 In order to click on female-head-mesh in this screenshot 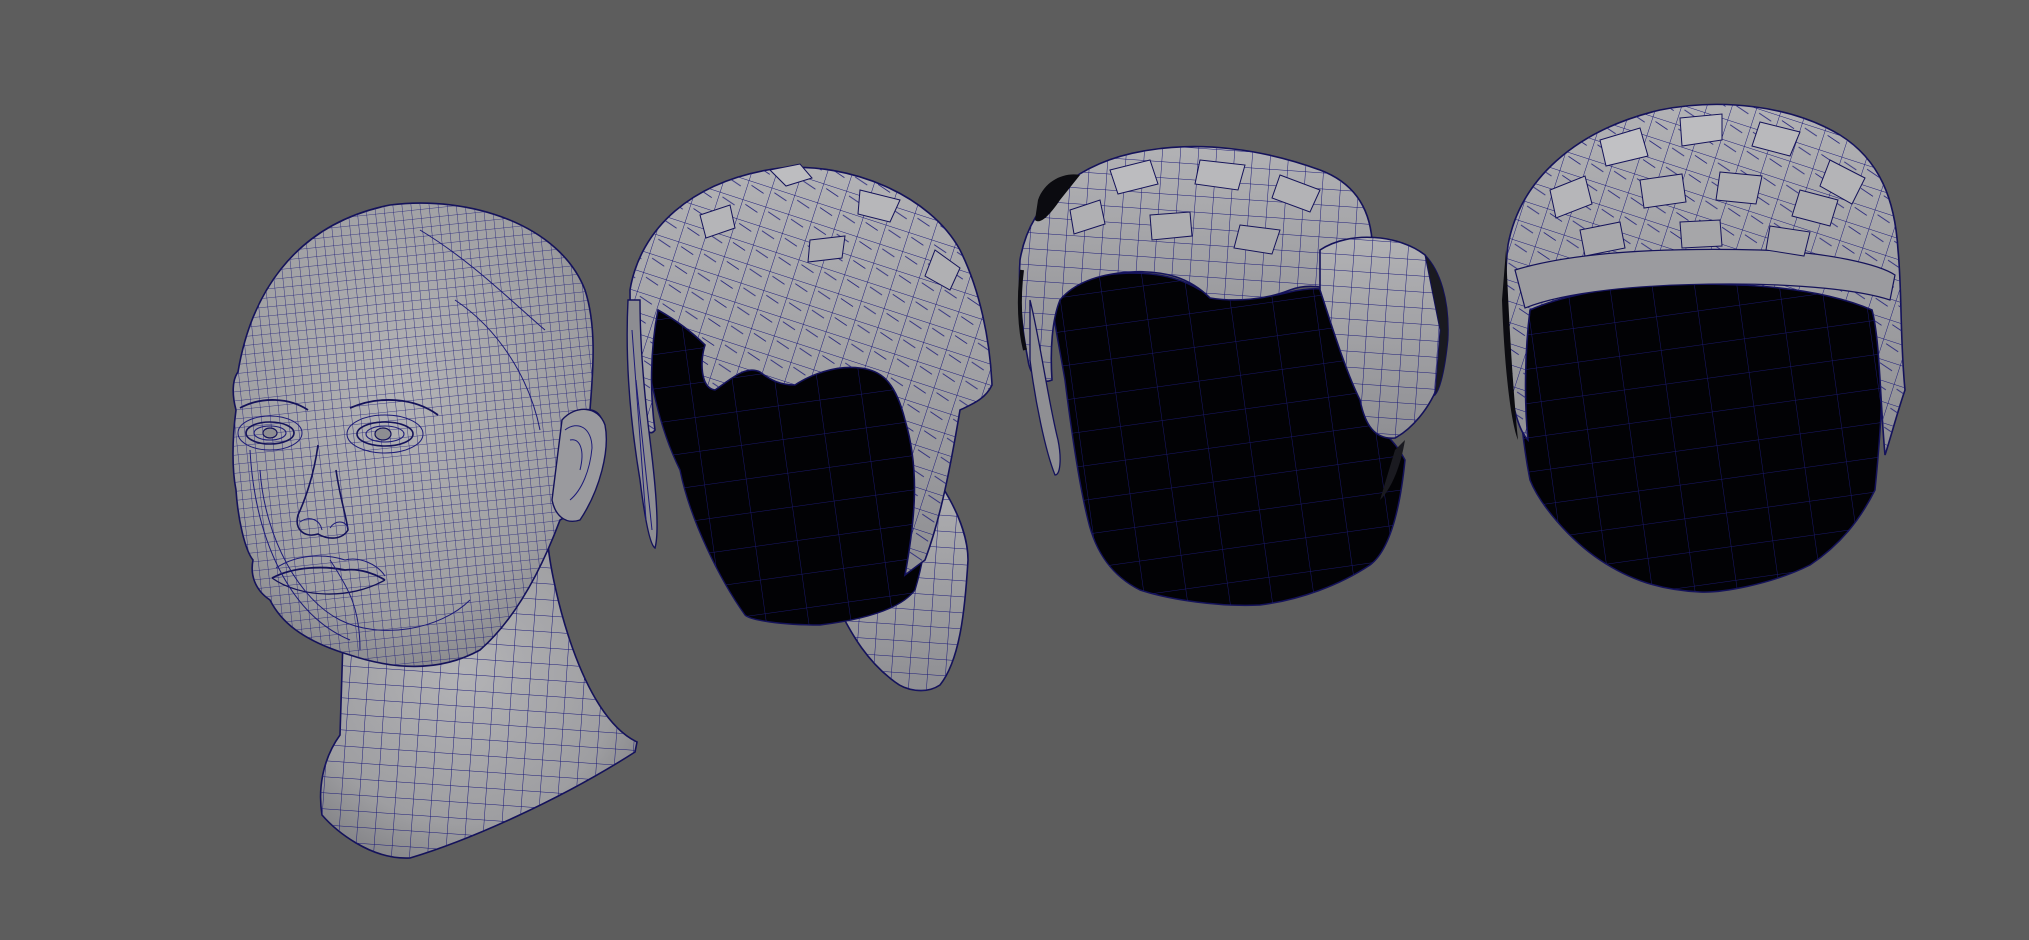, I will do `click(435, 530)`.